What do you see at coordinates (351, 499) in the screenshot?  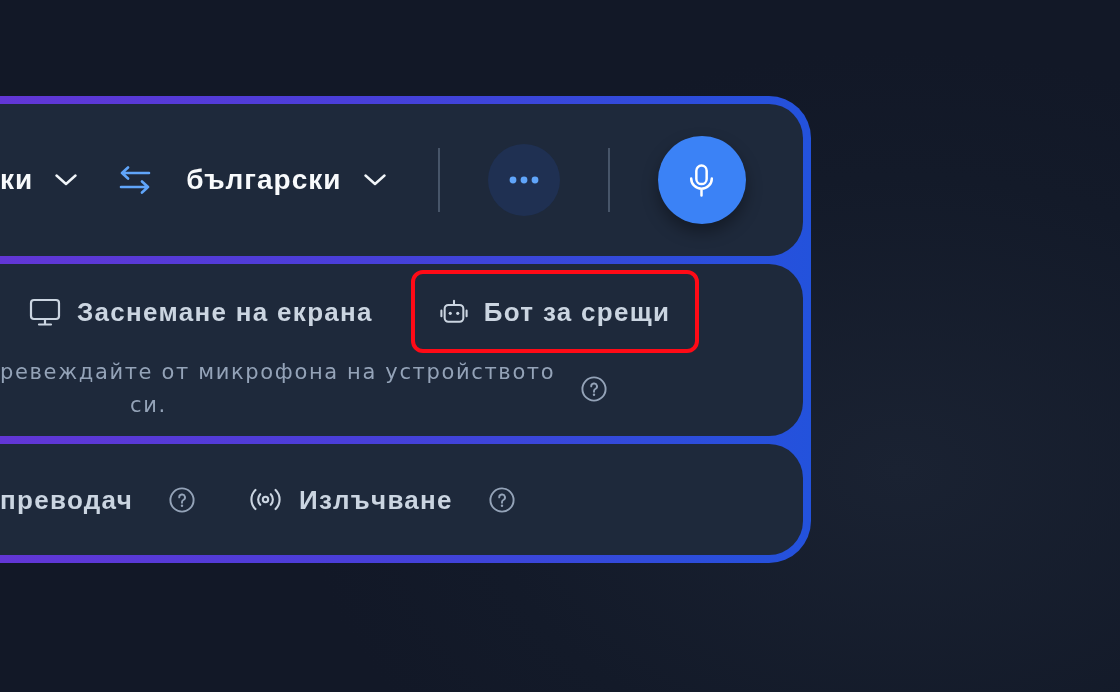 I see `feature-option: Излъчване` at bounding box center [351, 499].